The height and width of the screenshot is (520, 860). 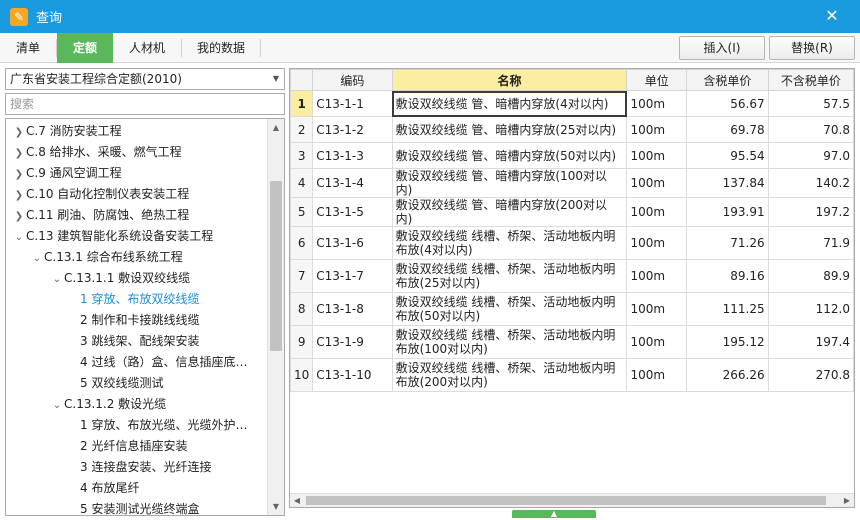 I want to click on cell-tax-price: 266.26, so click(x=727, y=375).